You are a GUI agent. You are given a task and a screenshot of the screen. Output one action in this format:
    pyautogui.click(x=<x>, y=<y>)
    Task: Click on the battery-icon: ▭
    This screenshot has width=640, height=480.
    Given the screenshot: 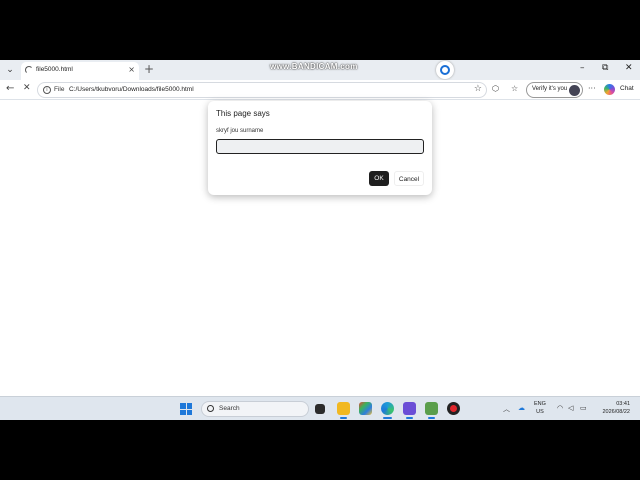 What is the action you would take?
    pyautogui.click(x=583, y=408)
    